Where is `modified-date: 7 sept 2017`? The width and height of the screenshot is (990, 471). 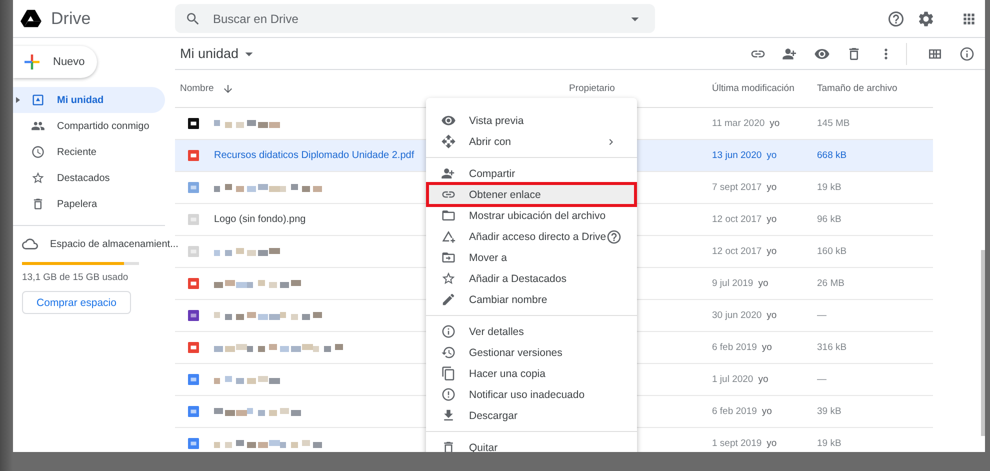 modified-date: 7 sept 2017 is located at coordinates (737, 187).